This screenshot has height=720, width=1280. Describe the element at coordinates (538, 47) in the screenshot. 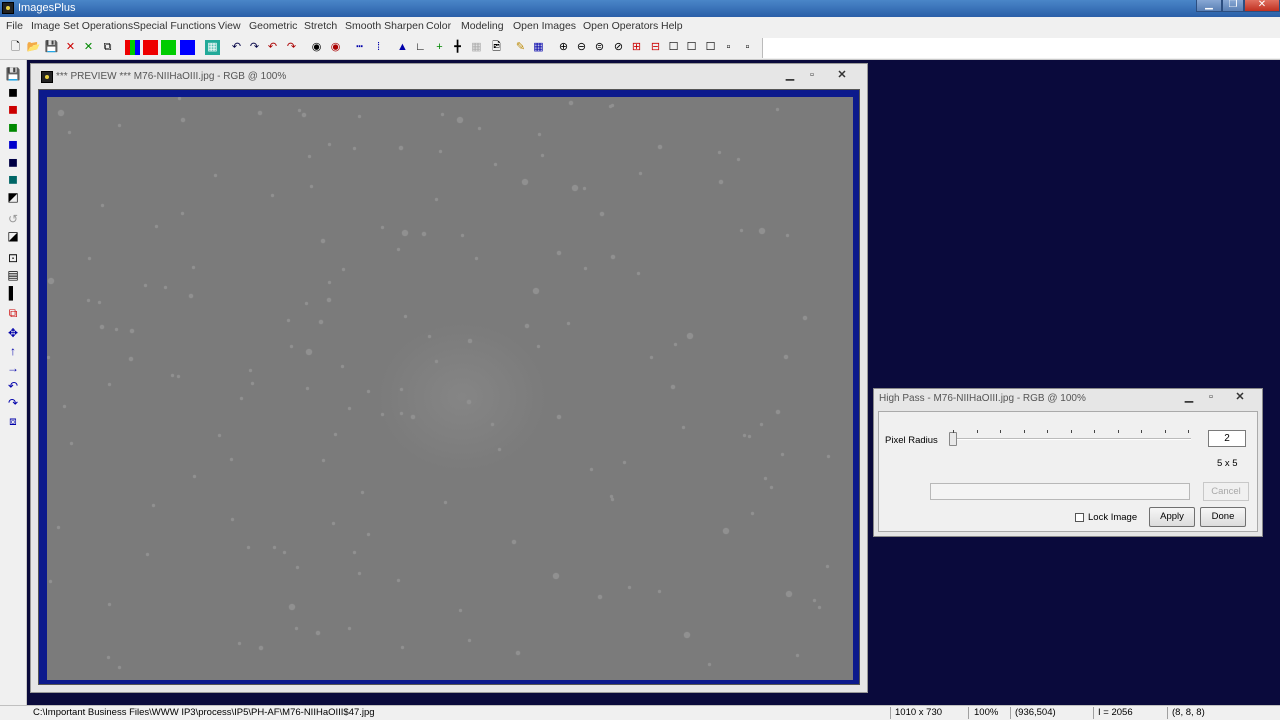

I see `table-icon: ▦` at that location.